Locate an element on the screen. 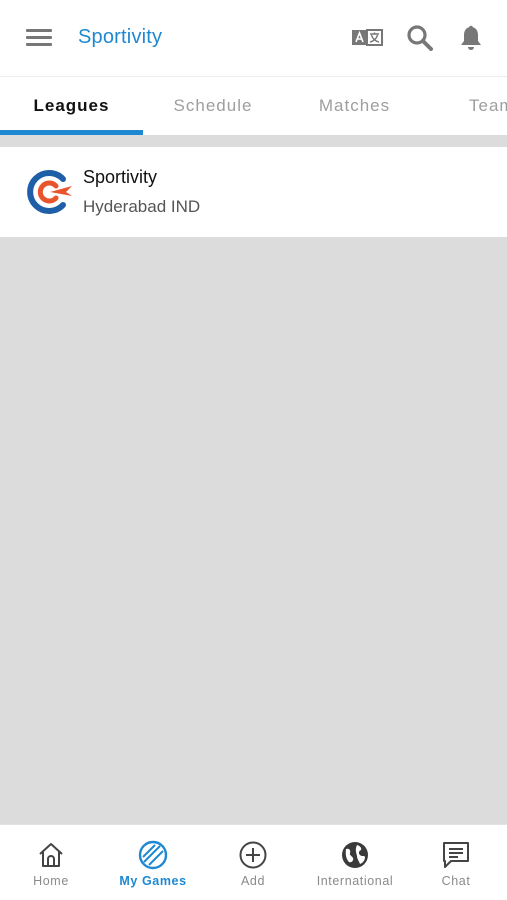 The width and height of the screenshot is (507, 900). nav-international: International is located at coordinates (355, 862).